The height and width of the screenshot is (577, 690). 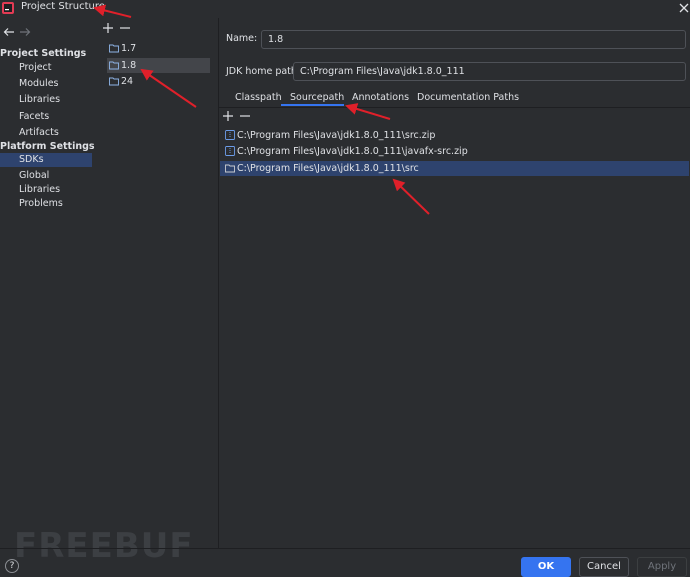 What do you see at coordinates (25, 32) in the screenshot?
I see `forward-arrow-icon` at bounding box center [25, 32].